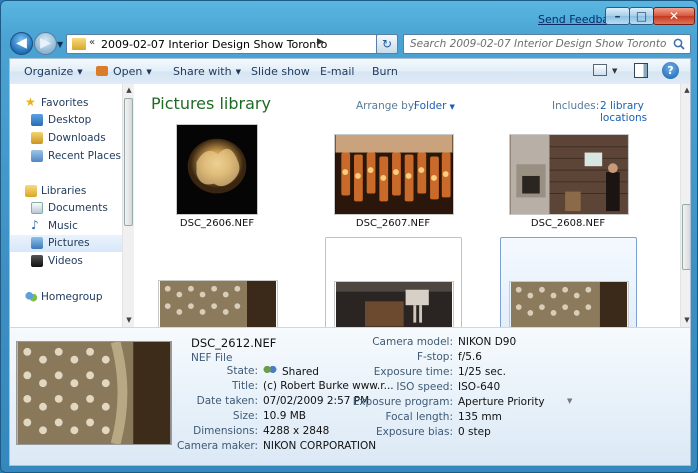 This screenshot has width=698, height=473. I want to click on sidebar-item-videos: Videos, so click(66, 261).